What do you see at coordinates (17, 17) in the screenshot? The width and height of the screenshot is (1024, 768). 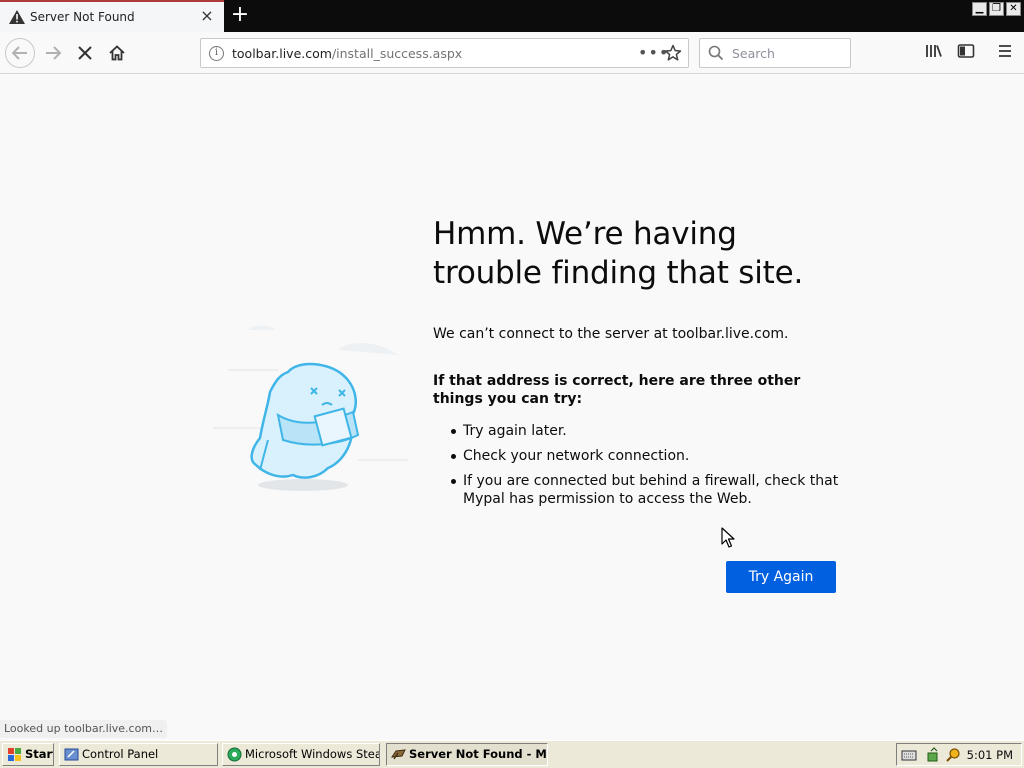 I see `warning-icon` at bounding box center [17, 17].